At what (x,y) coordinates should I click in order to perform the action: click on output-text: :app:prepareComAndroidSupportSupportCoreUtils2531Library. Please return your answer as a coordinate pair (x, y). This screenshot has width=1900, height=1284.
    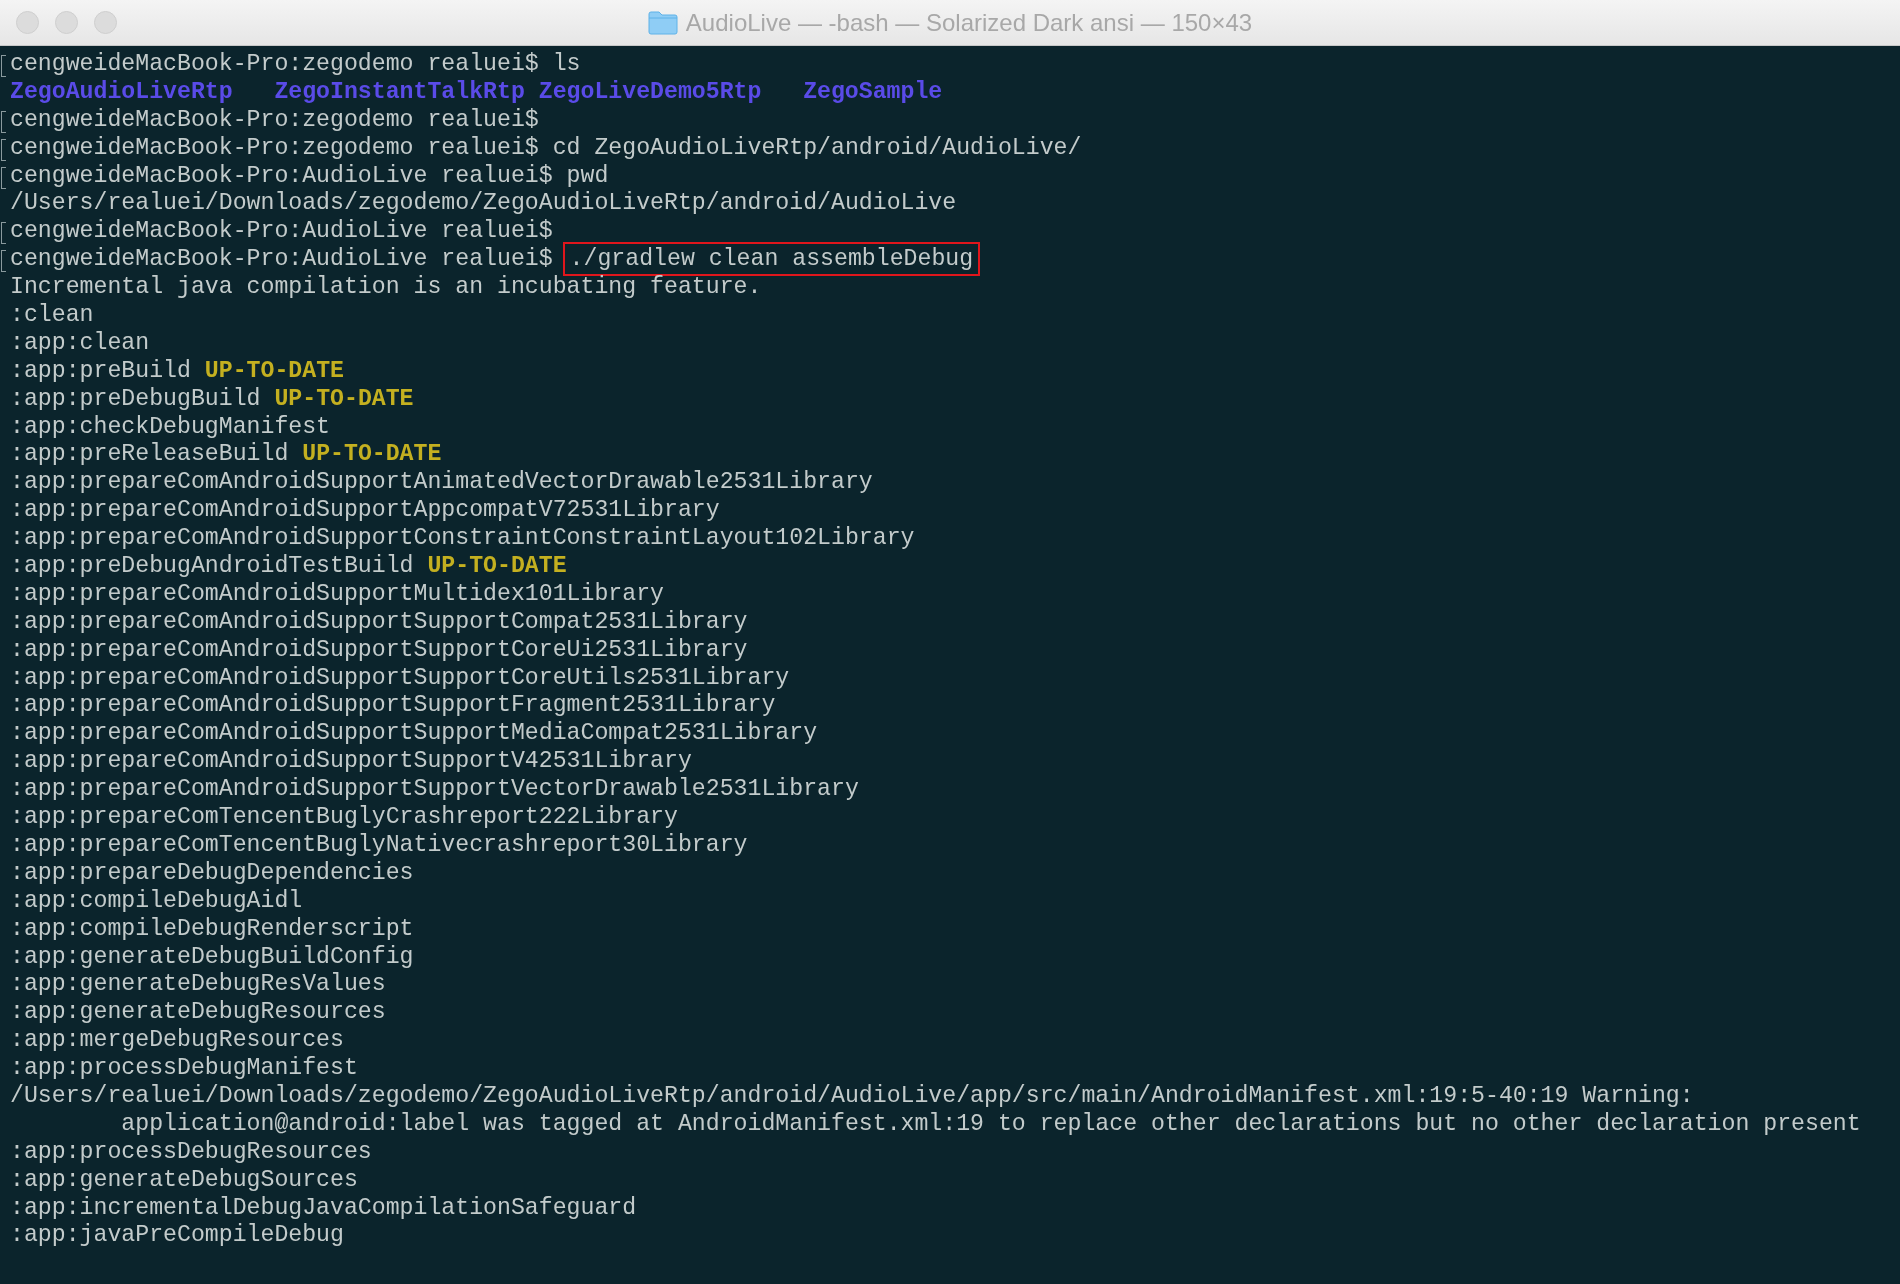
    Looking at the image, I should click on (400, 677).